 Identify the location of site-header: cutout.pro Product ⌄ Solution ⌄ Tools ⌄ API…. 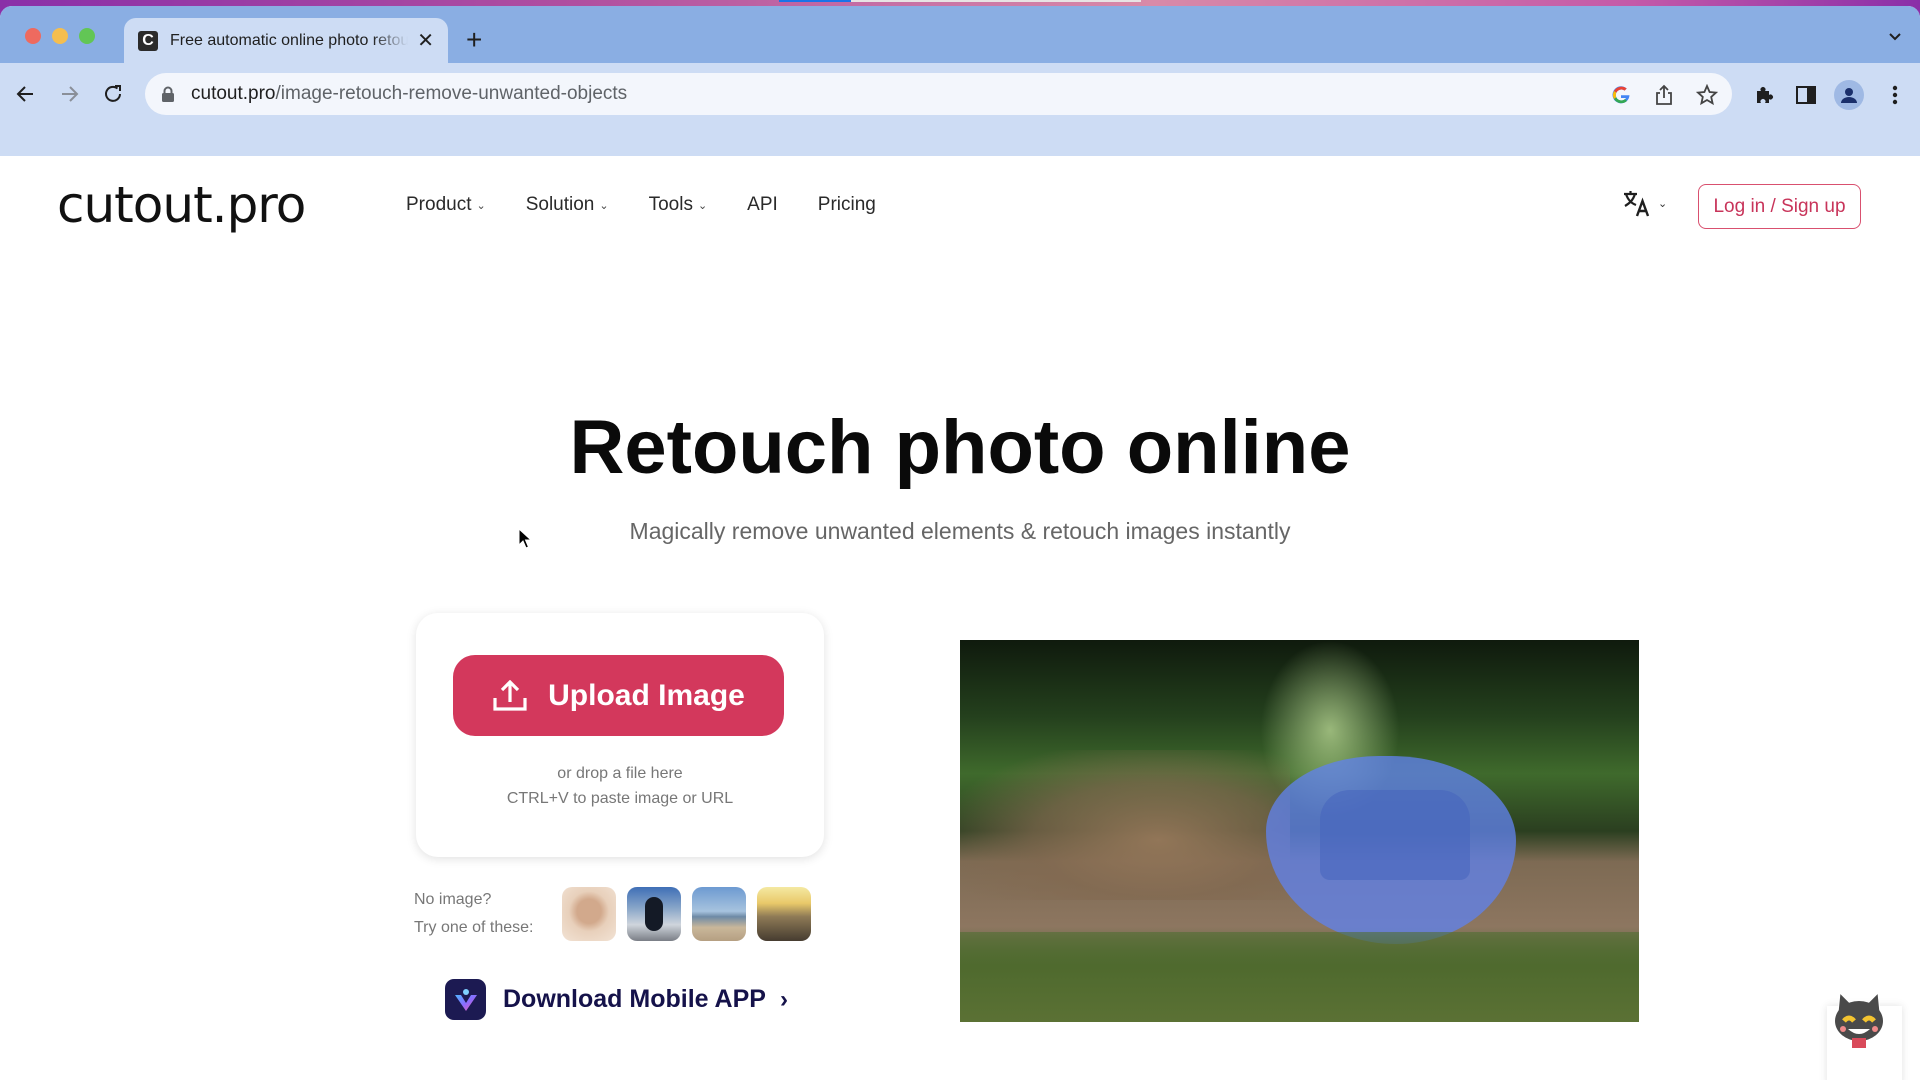
(960, 206).